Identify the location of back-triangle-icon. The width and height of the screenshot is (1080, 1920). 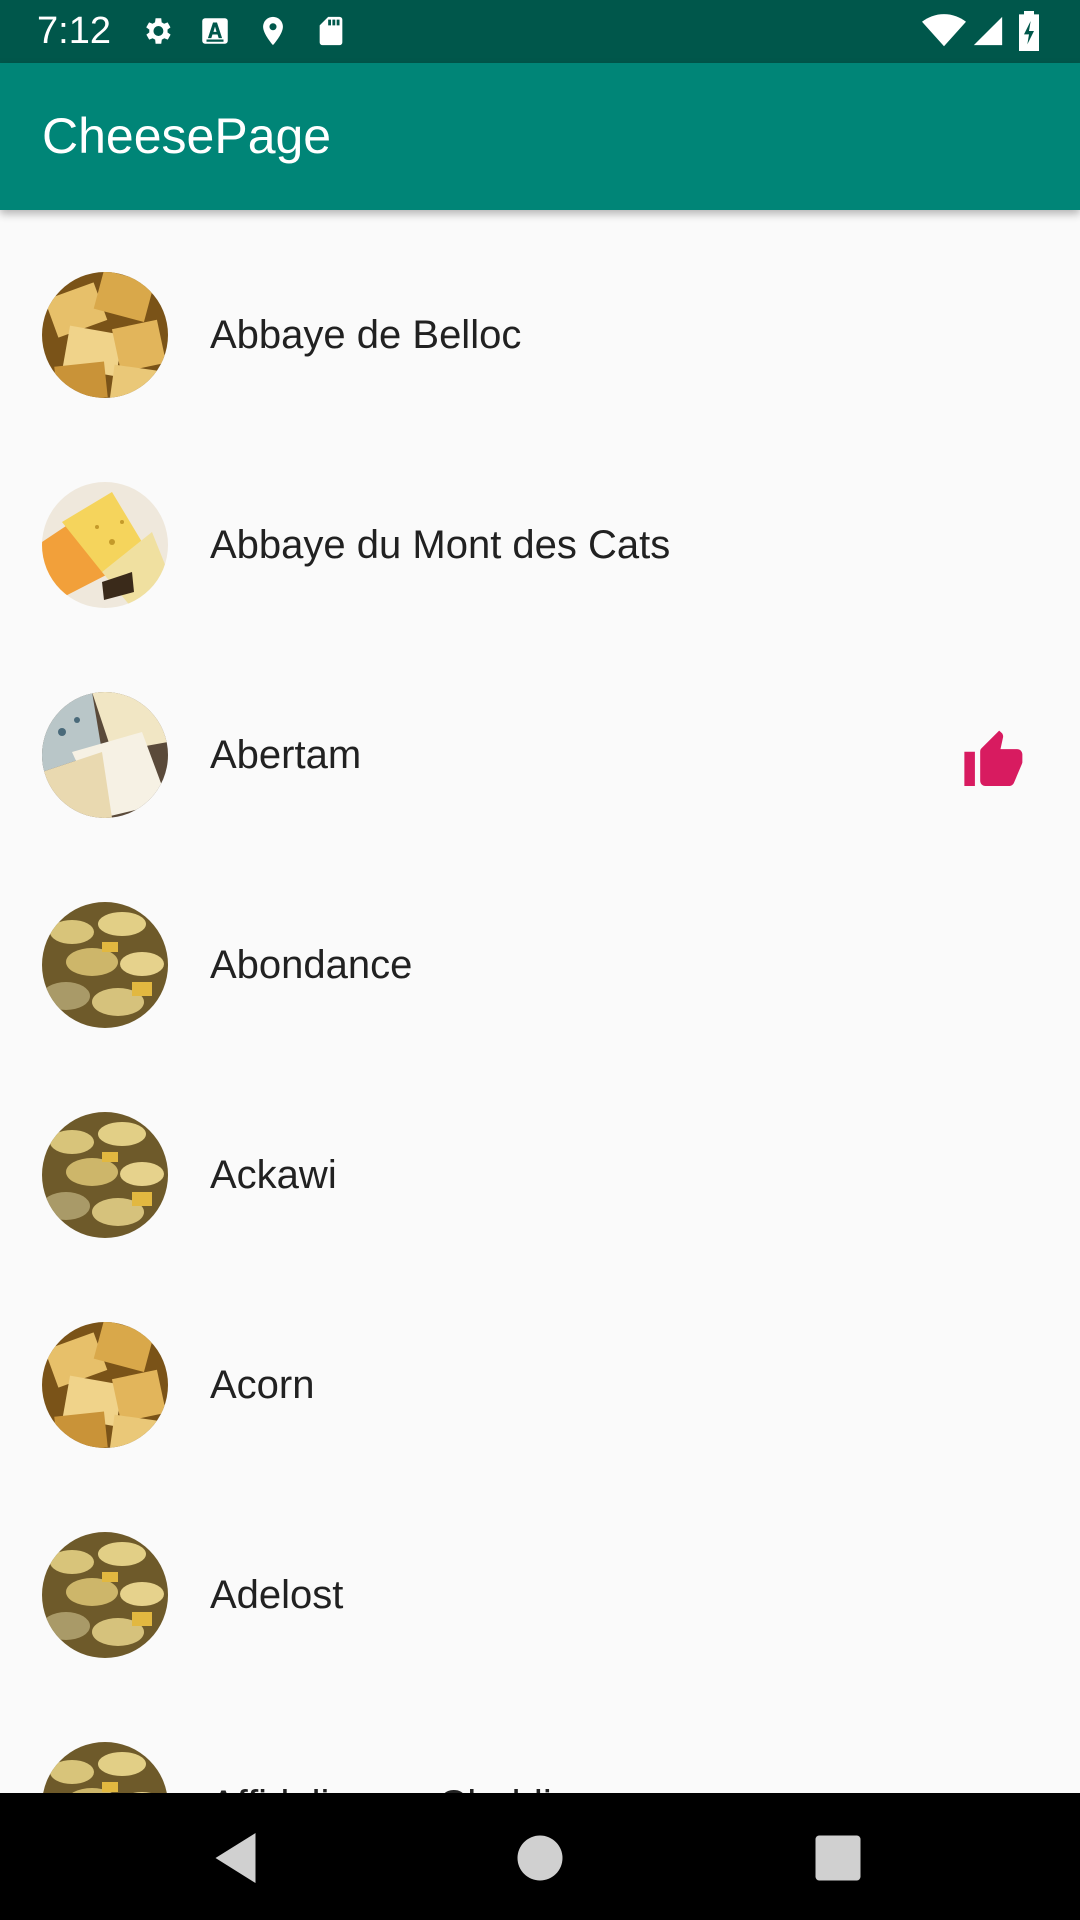
(238, 1858).